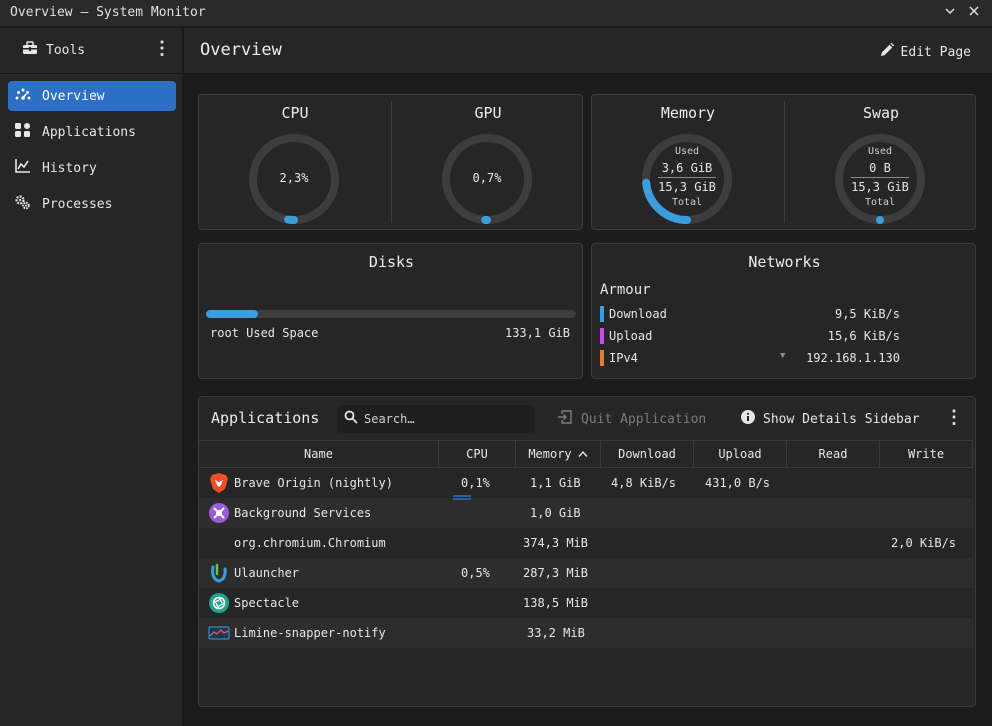  I want to click on gears-icon, so click(23, 204).